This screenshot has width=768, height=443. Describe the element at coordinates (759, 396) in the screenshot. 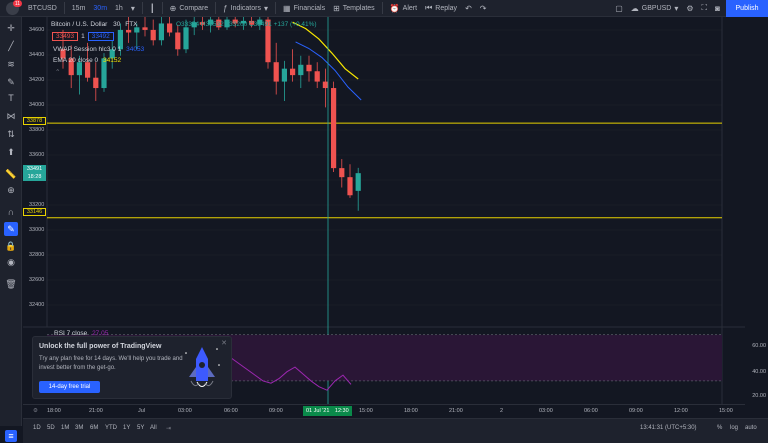

I see `rsi-tick-label: 20.00` at that location.